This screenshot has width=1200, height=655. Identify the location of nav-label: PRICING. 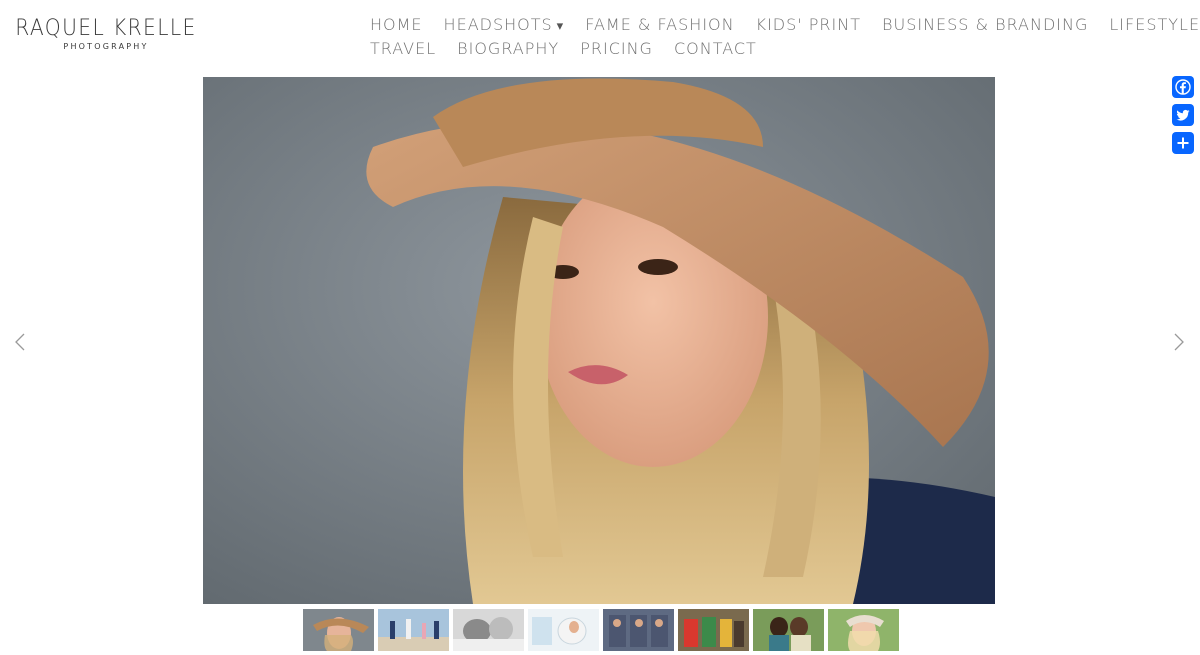
(616, 48).